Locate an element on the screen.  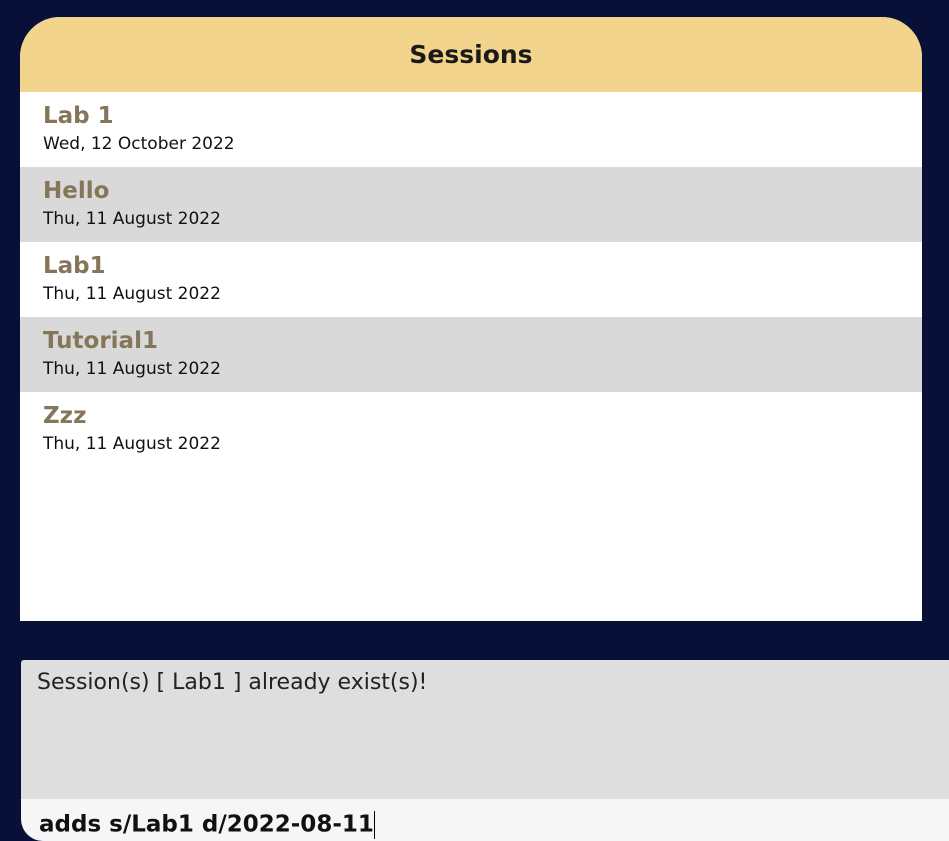
command-text: adds s/Lab1 d/2022-08-11 is located at coordinates (206, 824).